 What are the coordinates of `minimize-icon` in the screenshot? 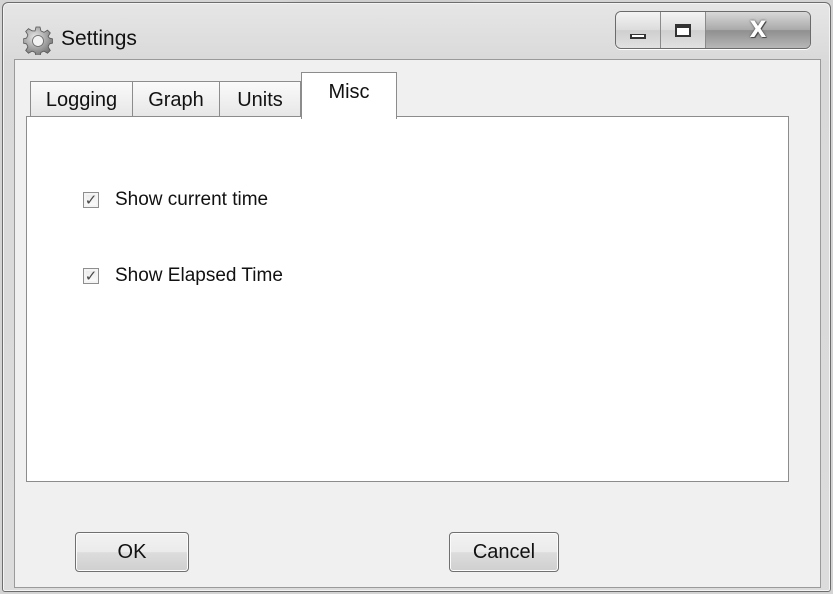 It's located at (638, 36).